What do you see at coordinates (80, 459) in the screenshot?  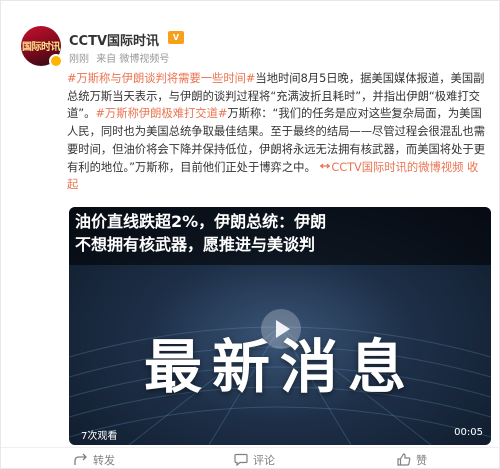 I see `repost-icon` at bounding box center [80, 459].